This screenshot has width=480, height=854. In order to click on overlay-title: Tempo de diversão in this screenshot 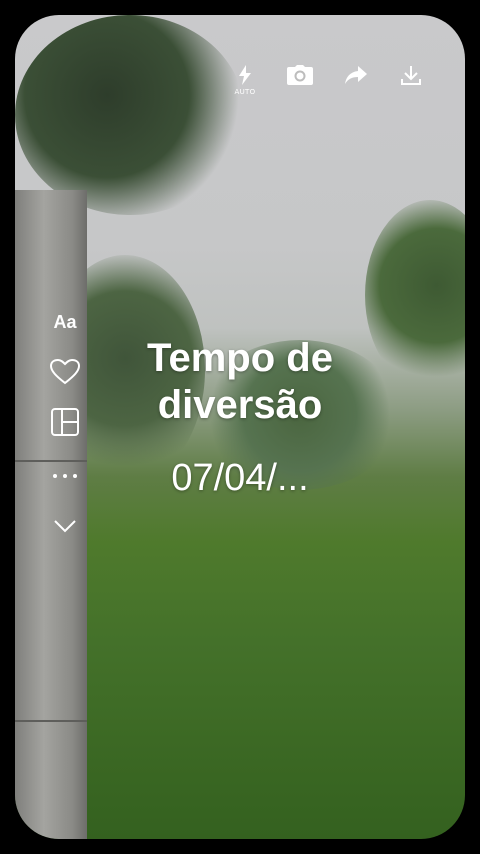, I will do `click(240, 381)`.